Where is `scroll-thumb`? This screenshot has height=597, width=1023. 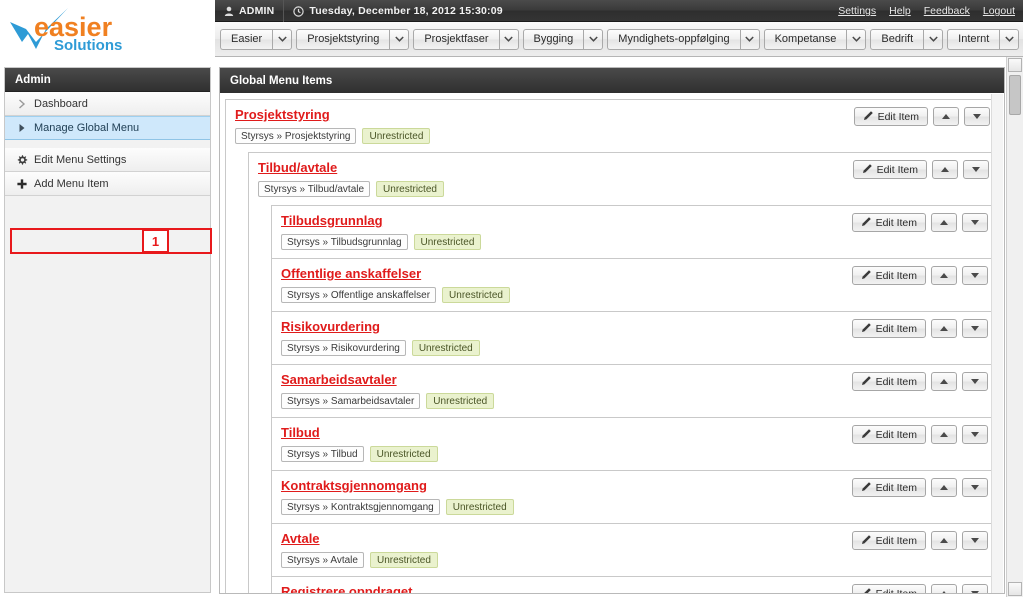
scroll-thumb is located at coordinates (1015, 95).